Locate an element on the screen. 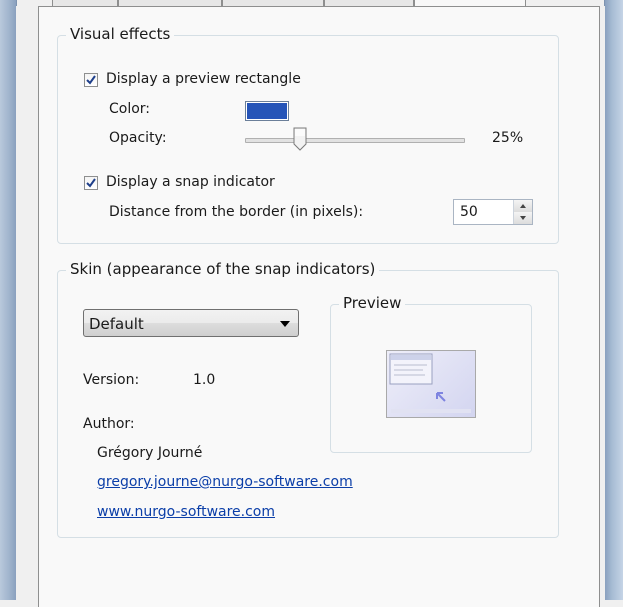 Image resolution: width=623 pixels, height=607 pixels. opacity-value: 25% is located at coordinates (508, 138).